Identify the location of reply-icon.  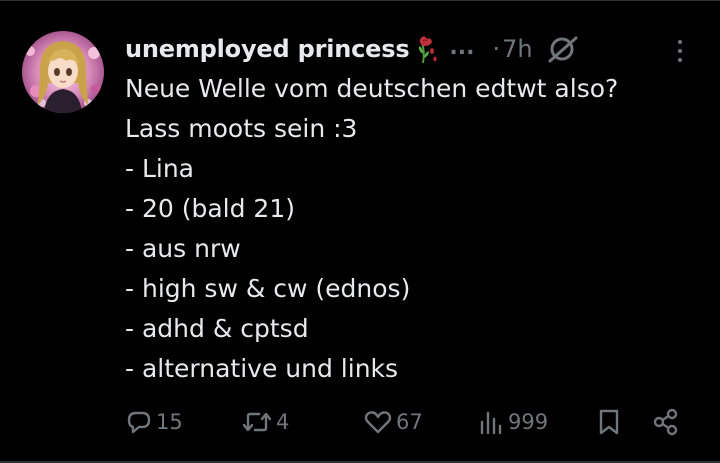
(139, 422).